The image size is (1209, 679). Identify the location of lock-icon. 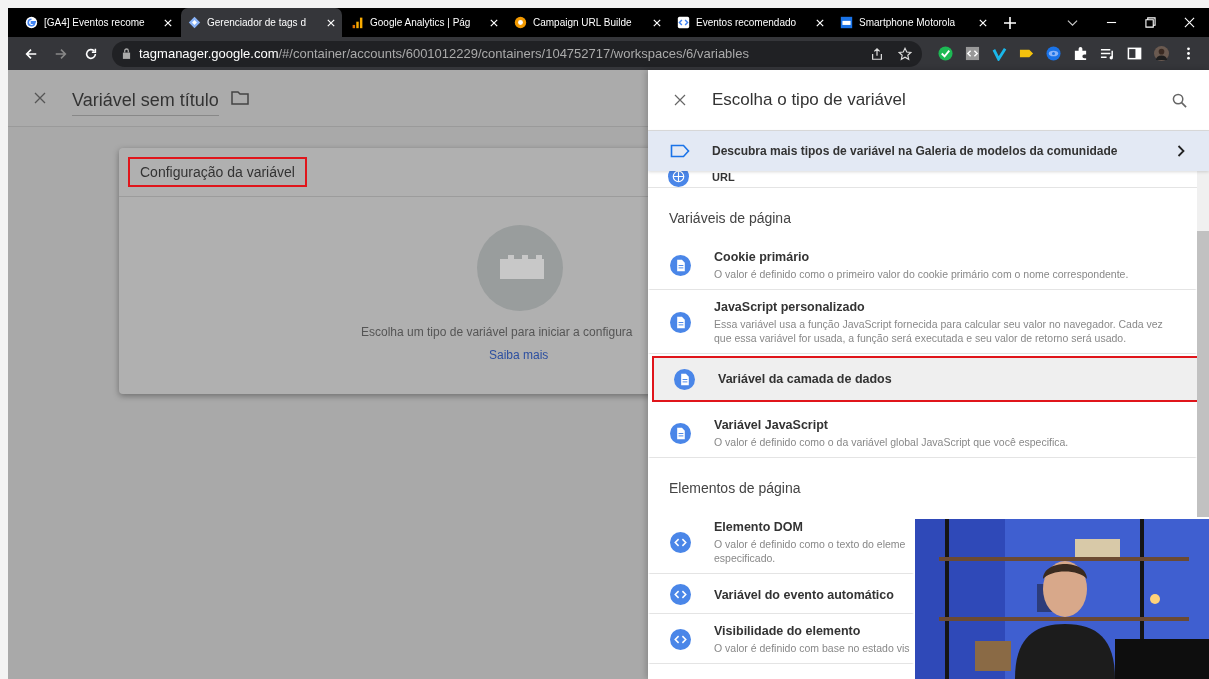
(126, 53).